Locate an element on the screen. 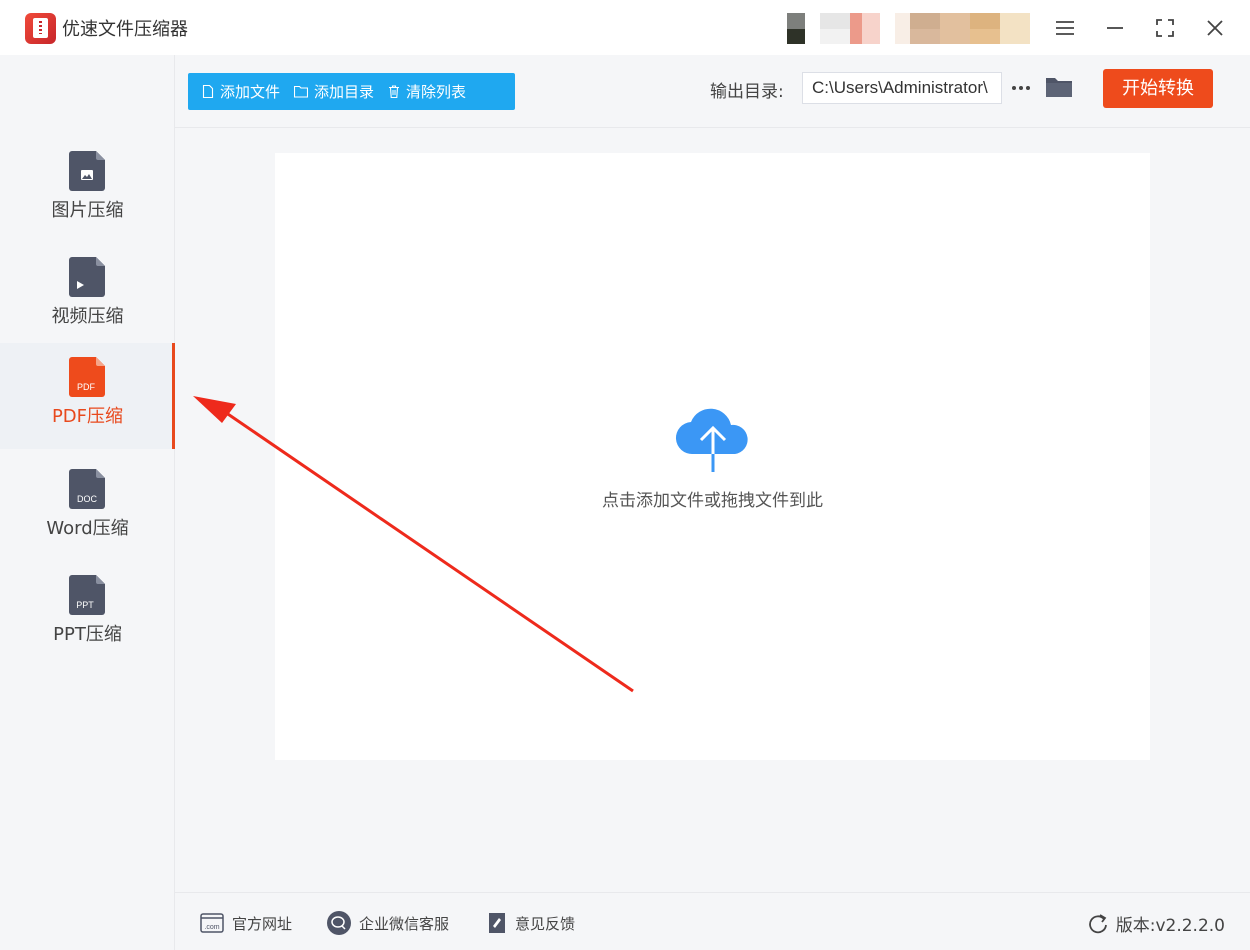 The height and width of the screenshot is (950, 1250). maximize-button is located at coordinates (1165, 28).